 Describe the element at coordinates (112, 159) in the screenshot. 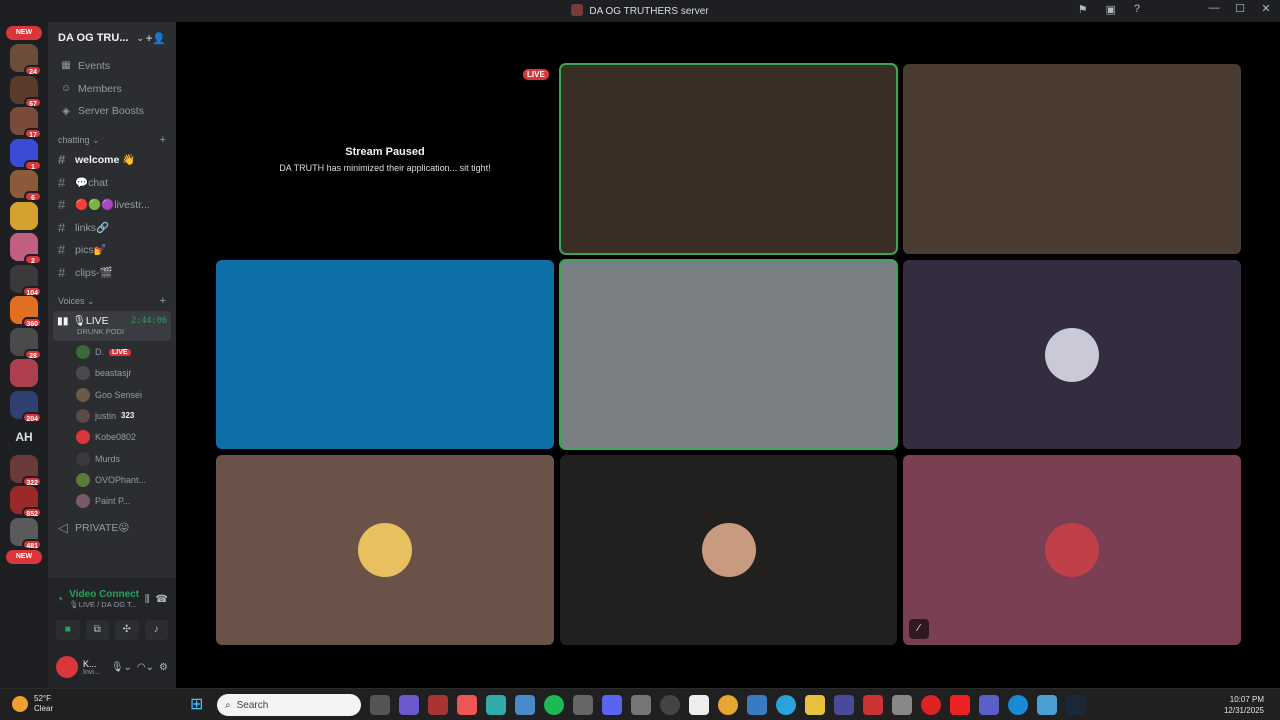

I see `channel-item: # welcome 👋` at that location.